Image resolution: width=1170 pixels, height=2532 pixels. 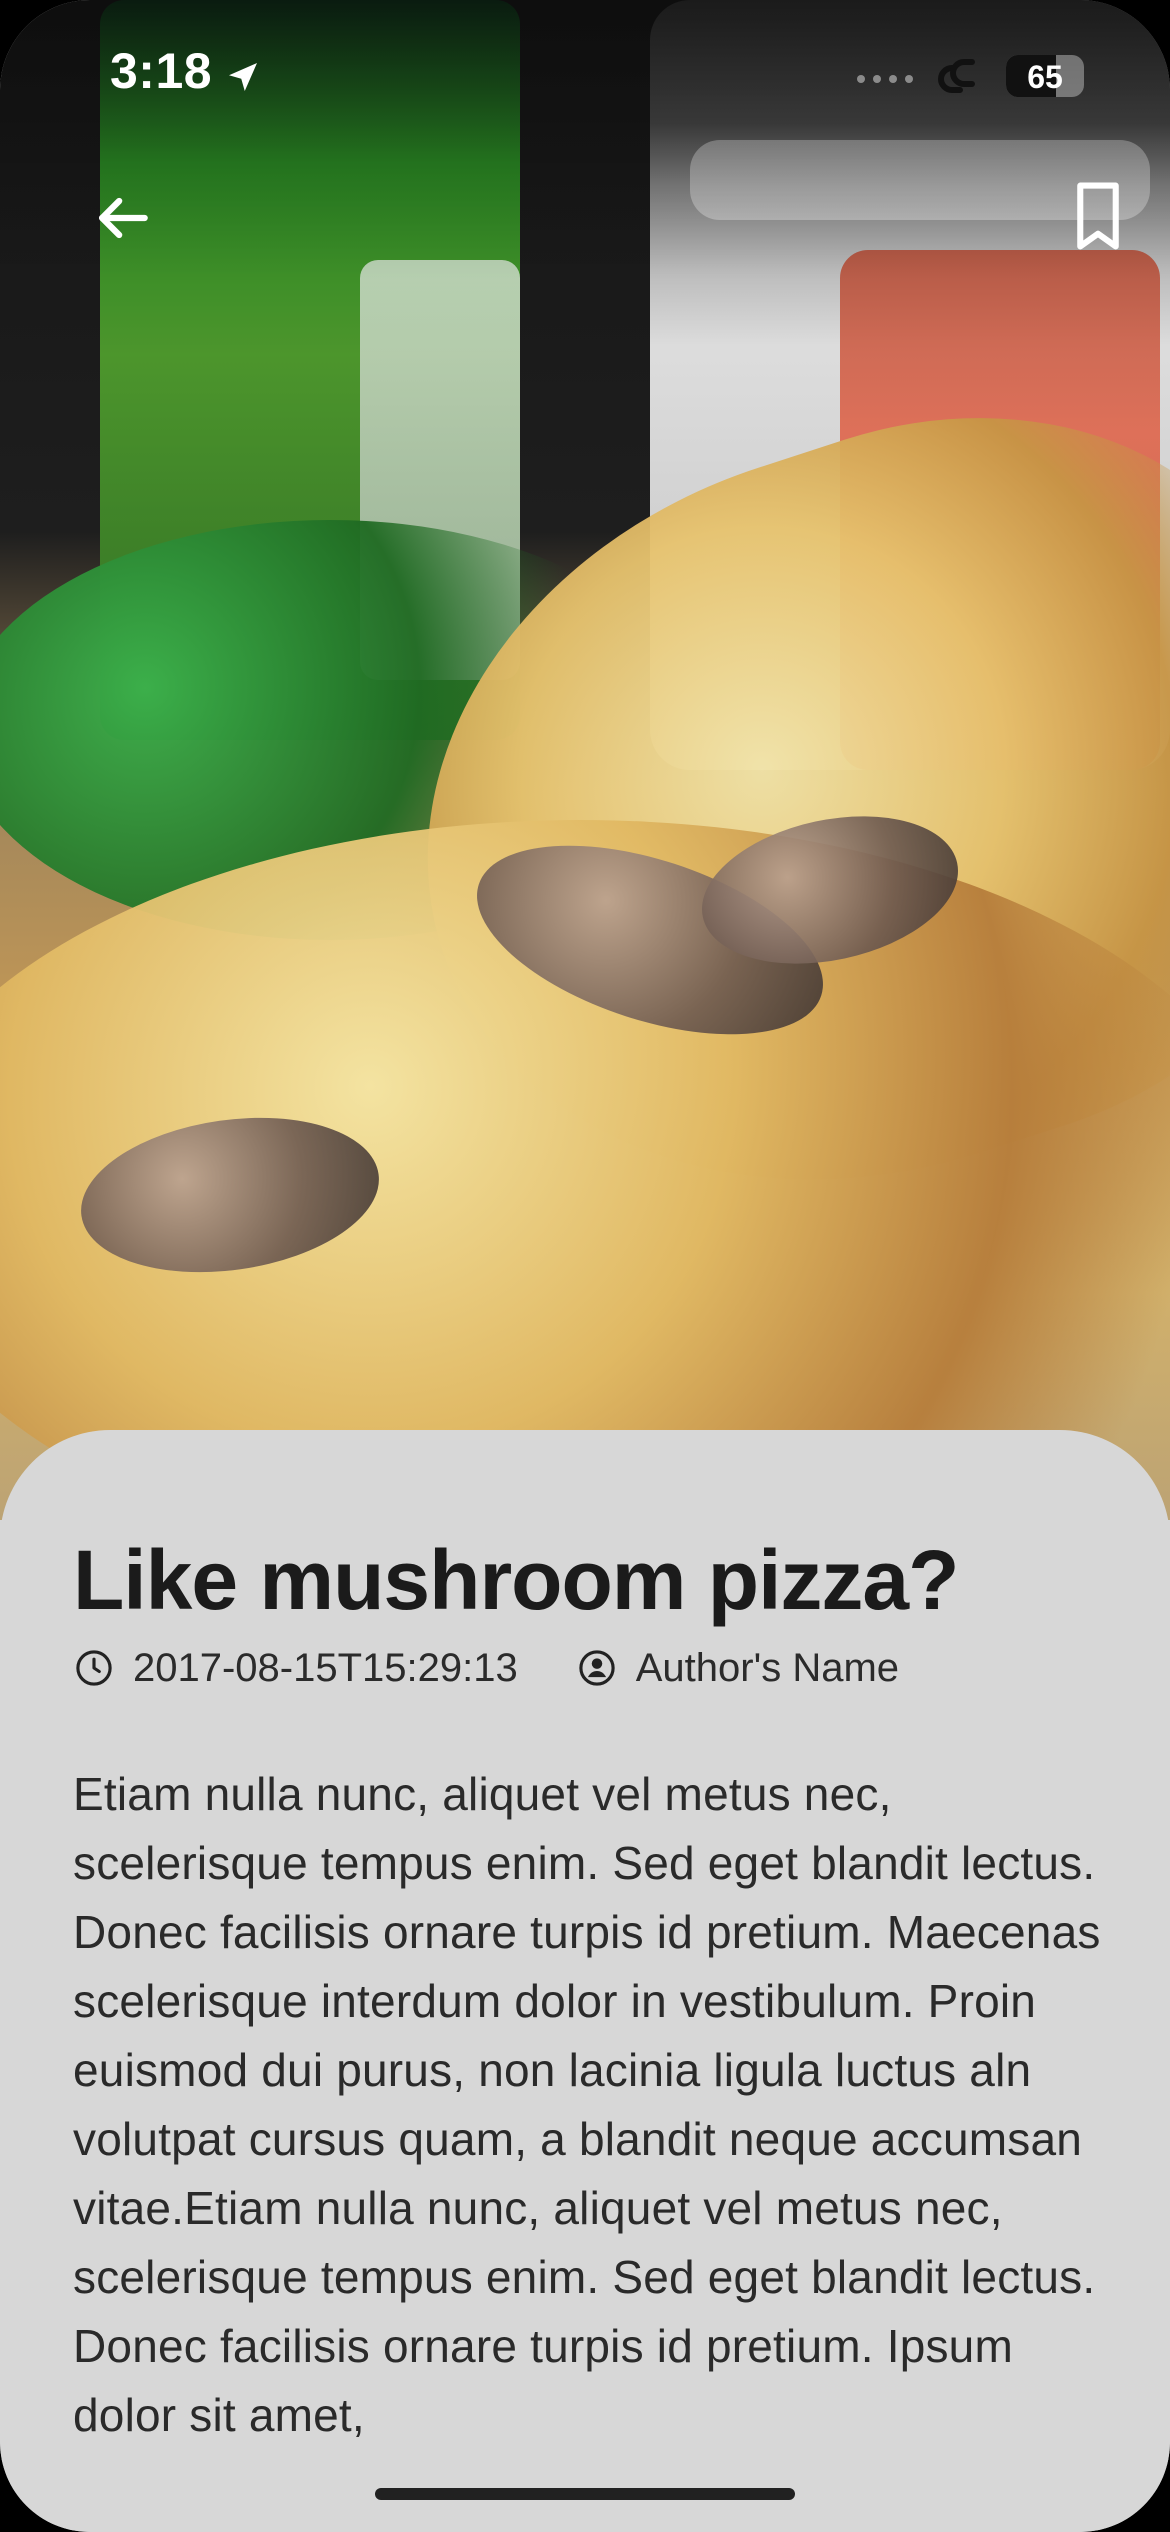 I want to click on link-icon, so click(x=956, y=76).